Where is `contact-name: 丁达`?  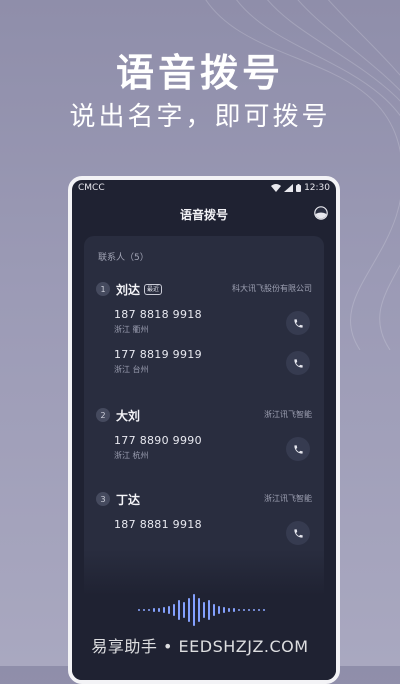 contact-name: 丁达 is located at coordinates (128, 499).